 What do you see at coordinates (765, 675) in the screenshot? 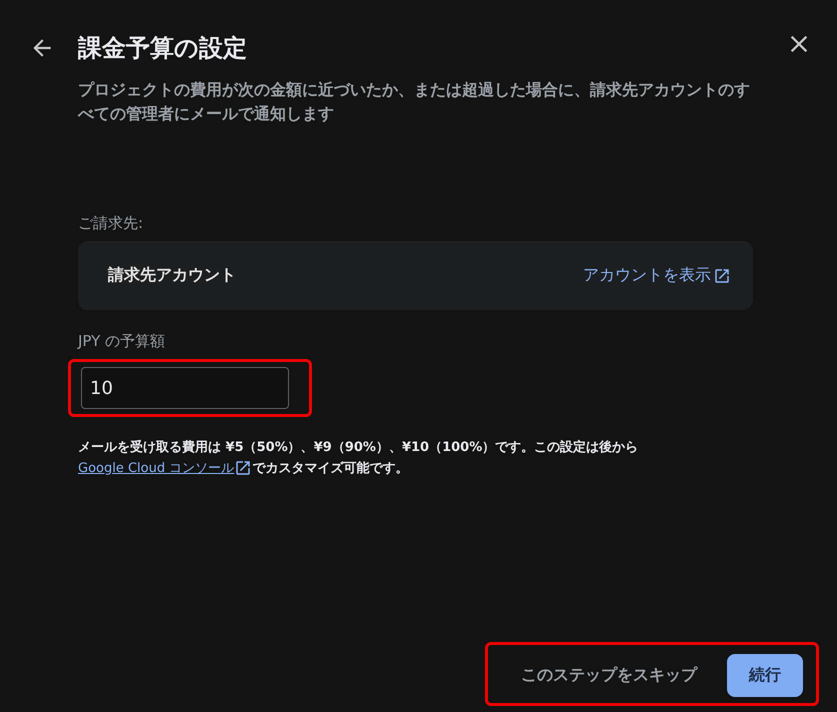
I see `continue-button: 続行` at bounding box center [765, 675].